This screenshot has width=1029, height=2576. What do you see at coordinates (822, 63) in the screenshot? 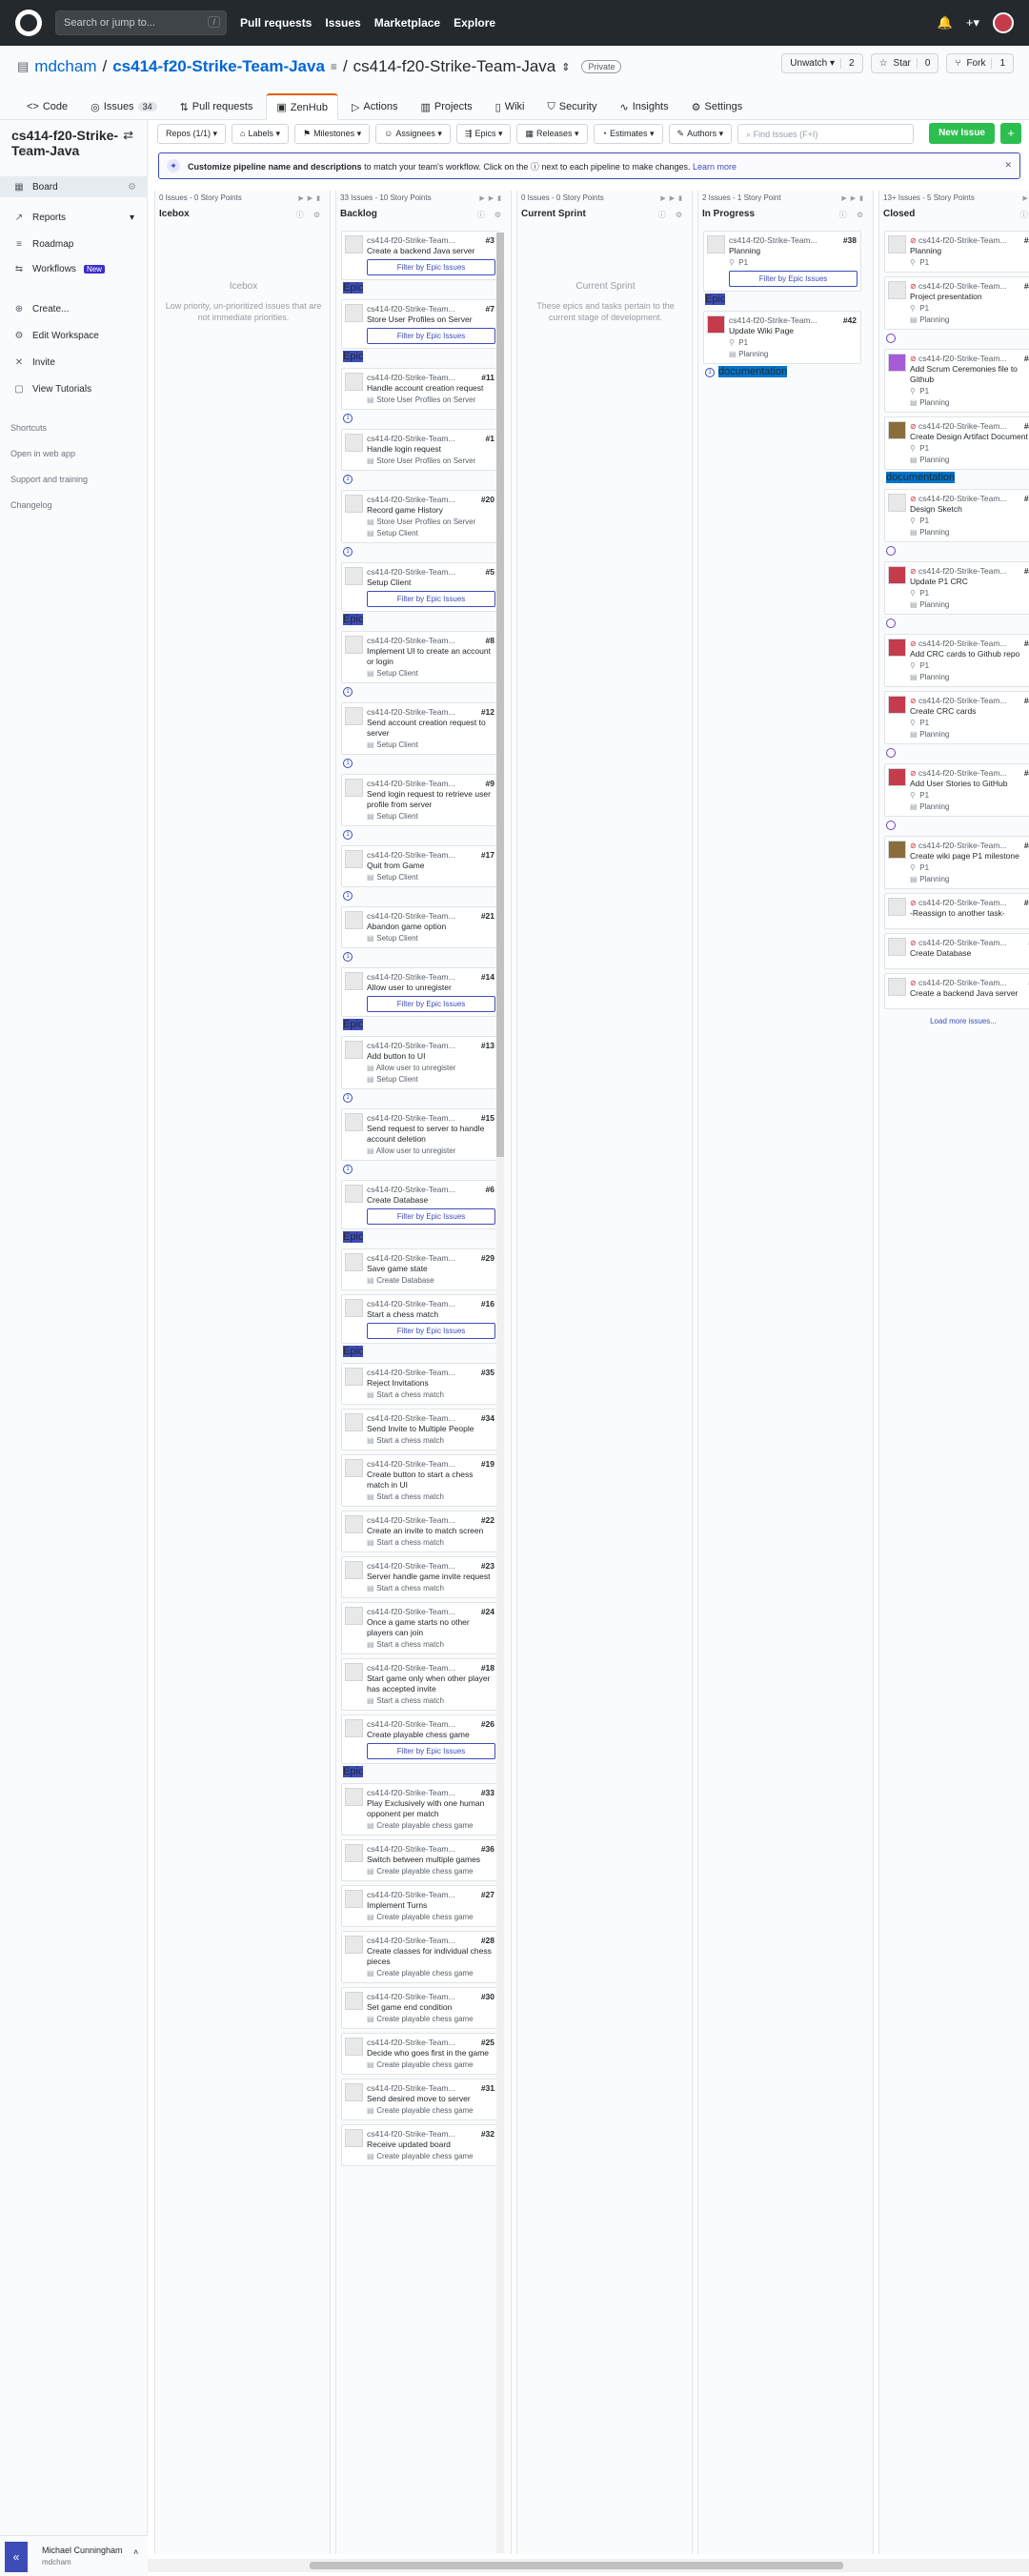
I see `unwatch-button: Unwatch ▾ 2` at bounding box center [822, 63].